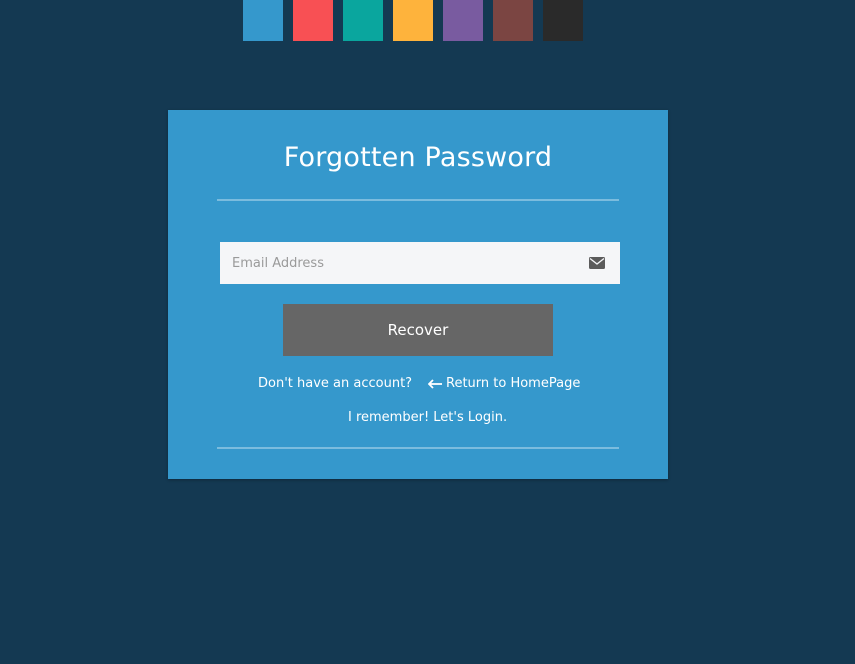 The image size is (855, 664). I want to click on swatch-teal, so click(363, 20).